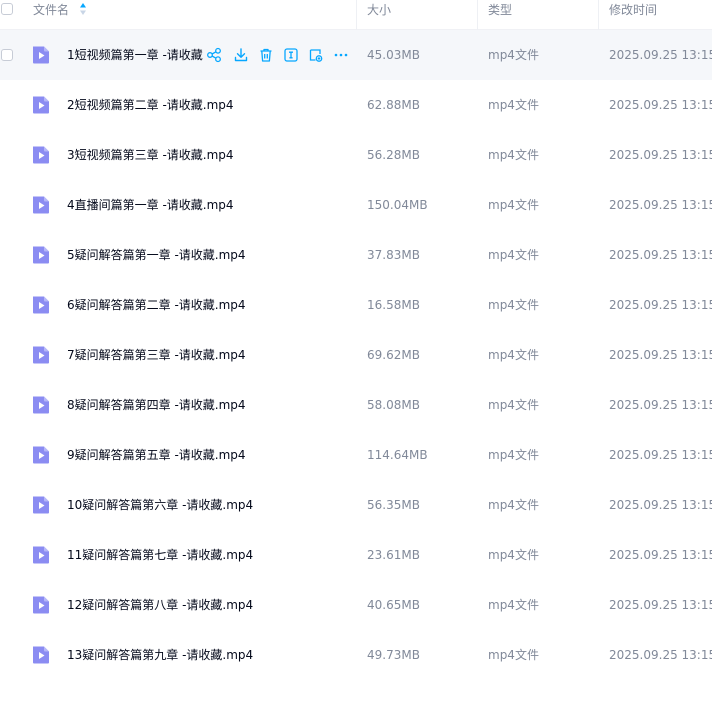  Describe the element at coordinates (393, 155) in the screenshot. I see `file-size: 56.28MB` at that location.